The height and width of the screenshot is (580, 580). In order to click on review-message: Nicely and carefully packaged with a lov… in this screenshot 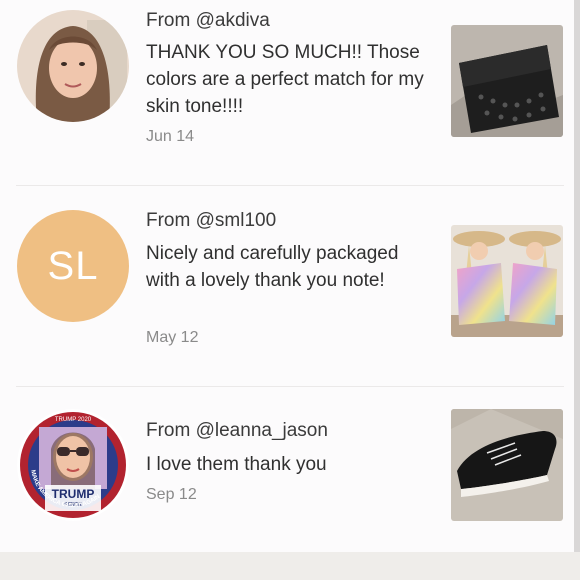, I will do `click(272, 267)`.